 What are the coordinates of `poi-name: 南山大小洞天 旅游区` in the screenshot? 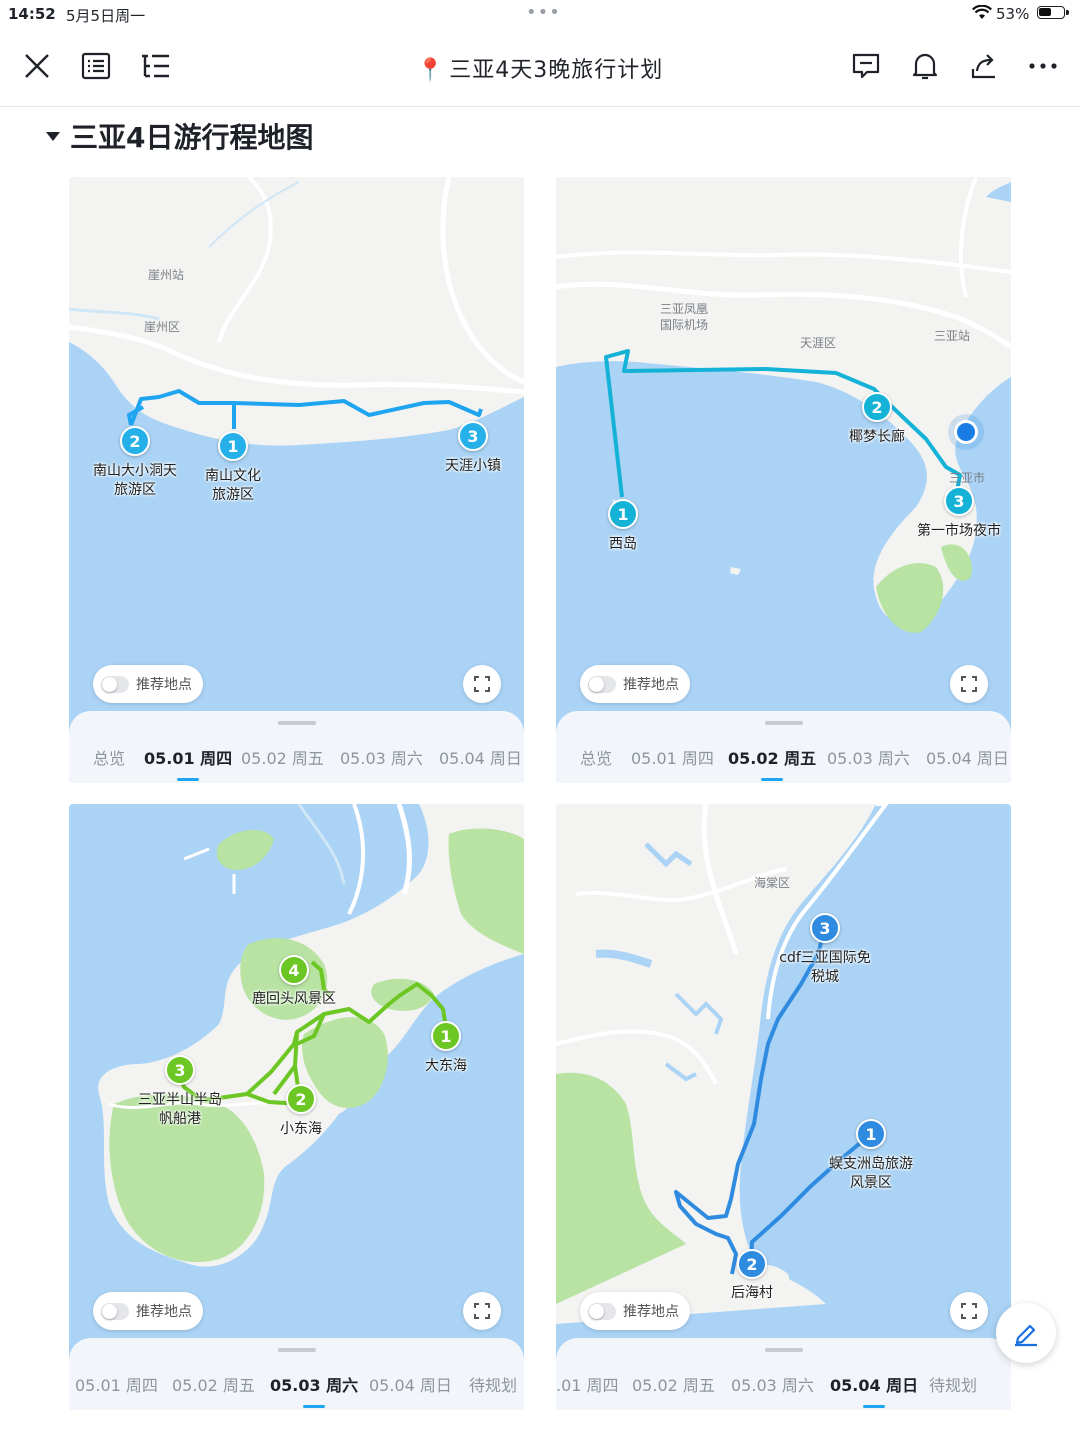 It's located at (135, 480).